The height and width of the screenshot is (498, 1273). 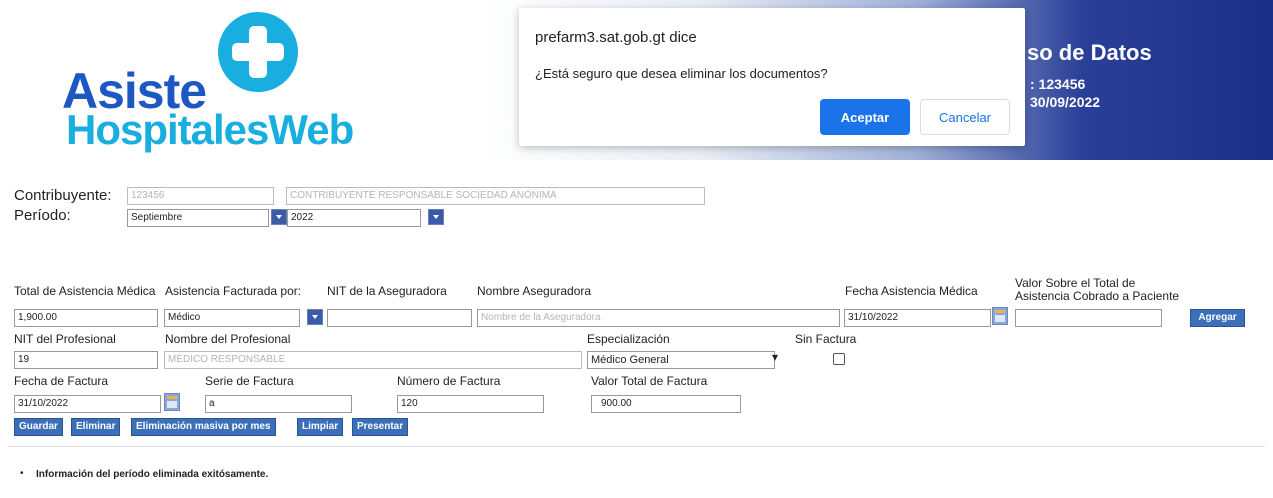 I want to click on agregar-button: Agregar, so click(x=1217, y=318).